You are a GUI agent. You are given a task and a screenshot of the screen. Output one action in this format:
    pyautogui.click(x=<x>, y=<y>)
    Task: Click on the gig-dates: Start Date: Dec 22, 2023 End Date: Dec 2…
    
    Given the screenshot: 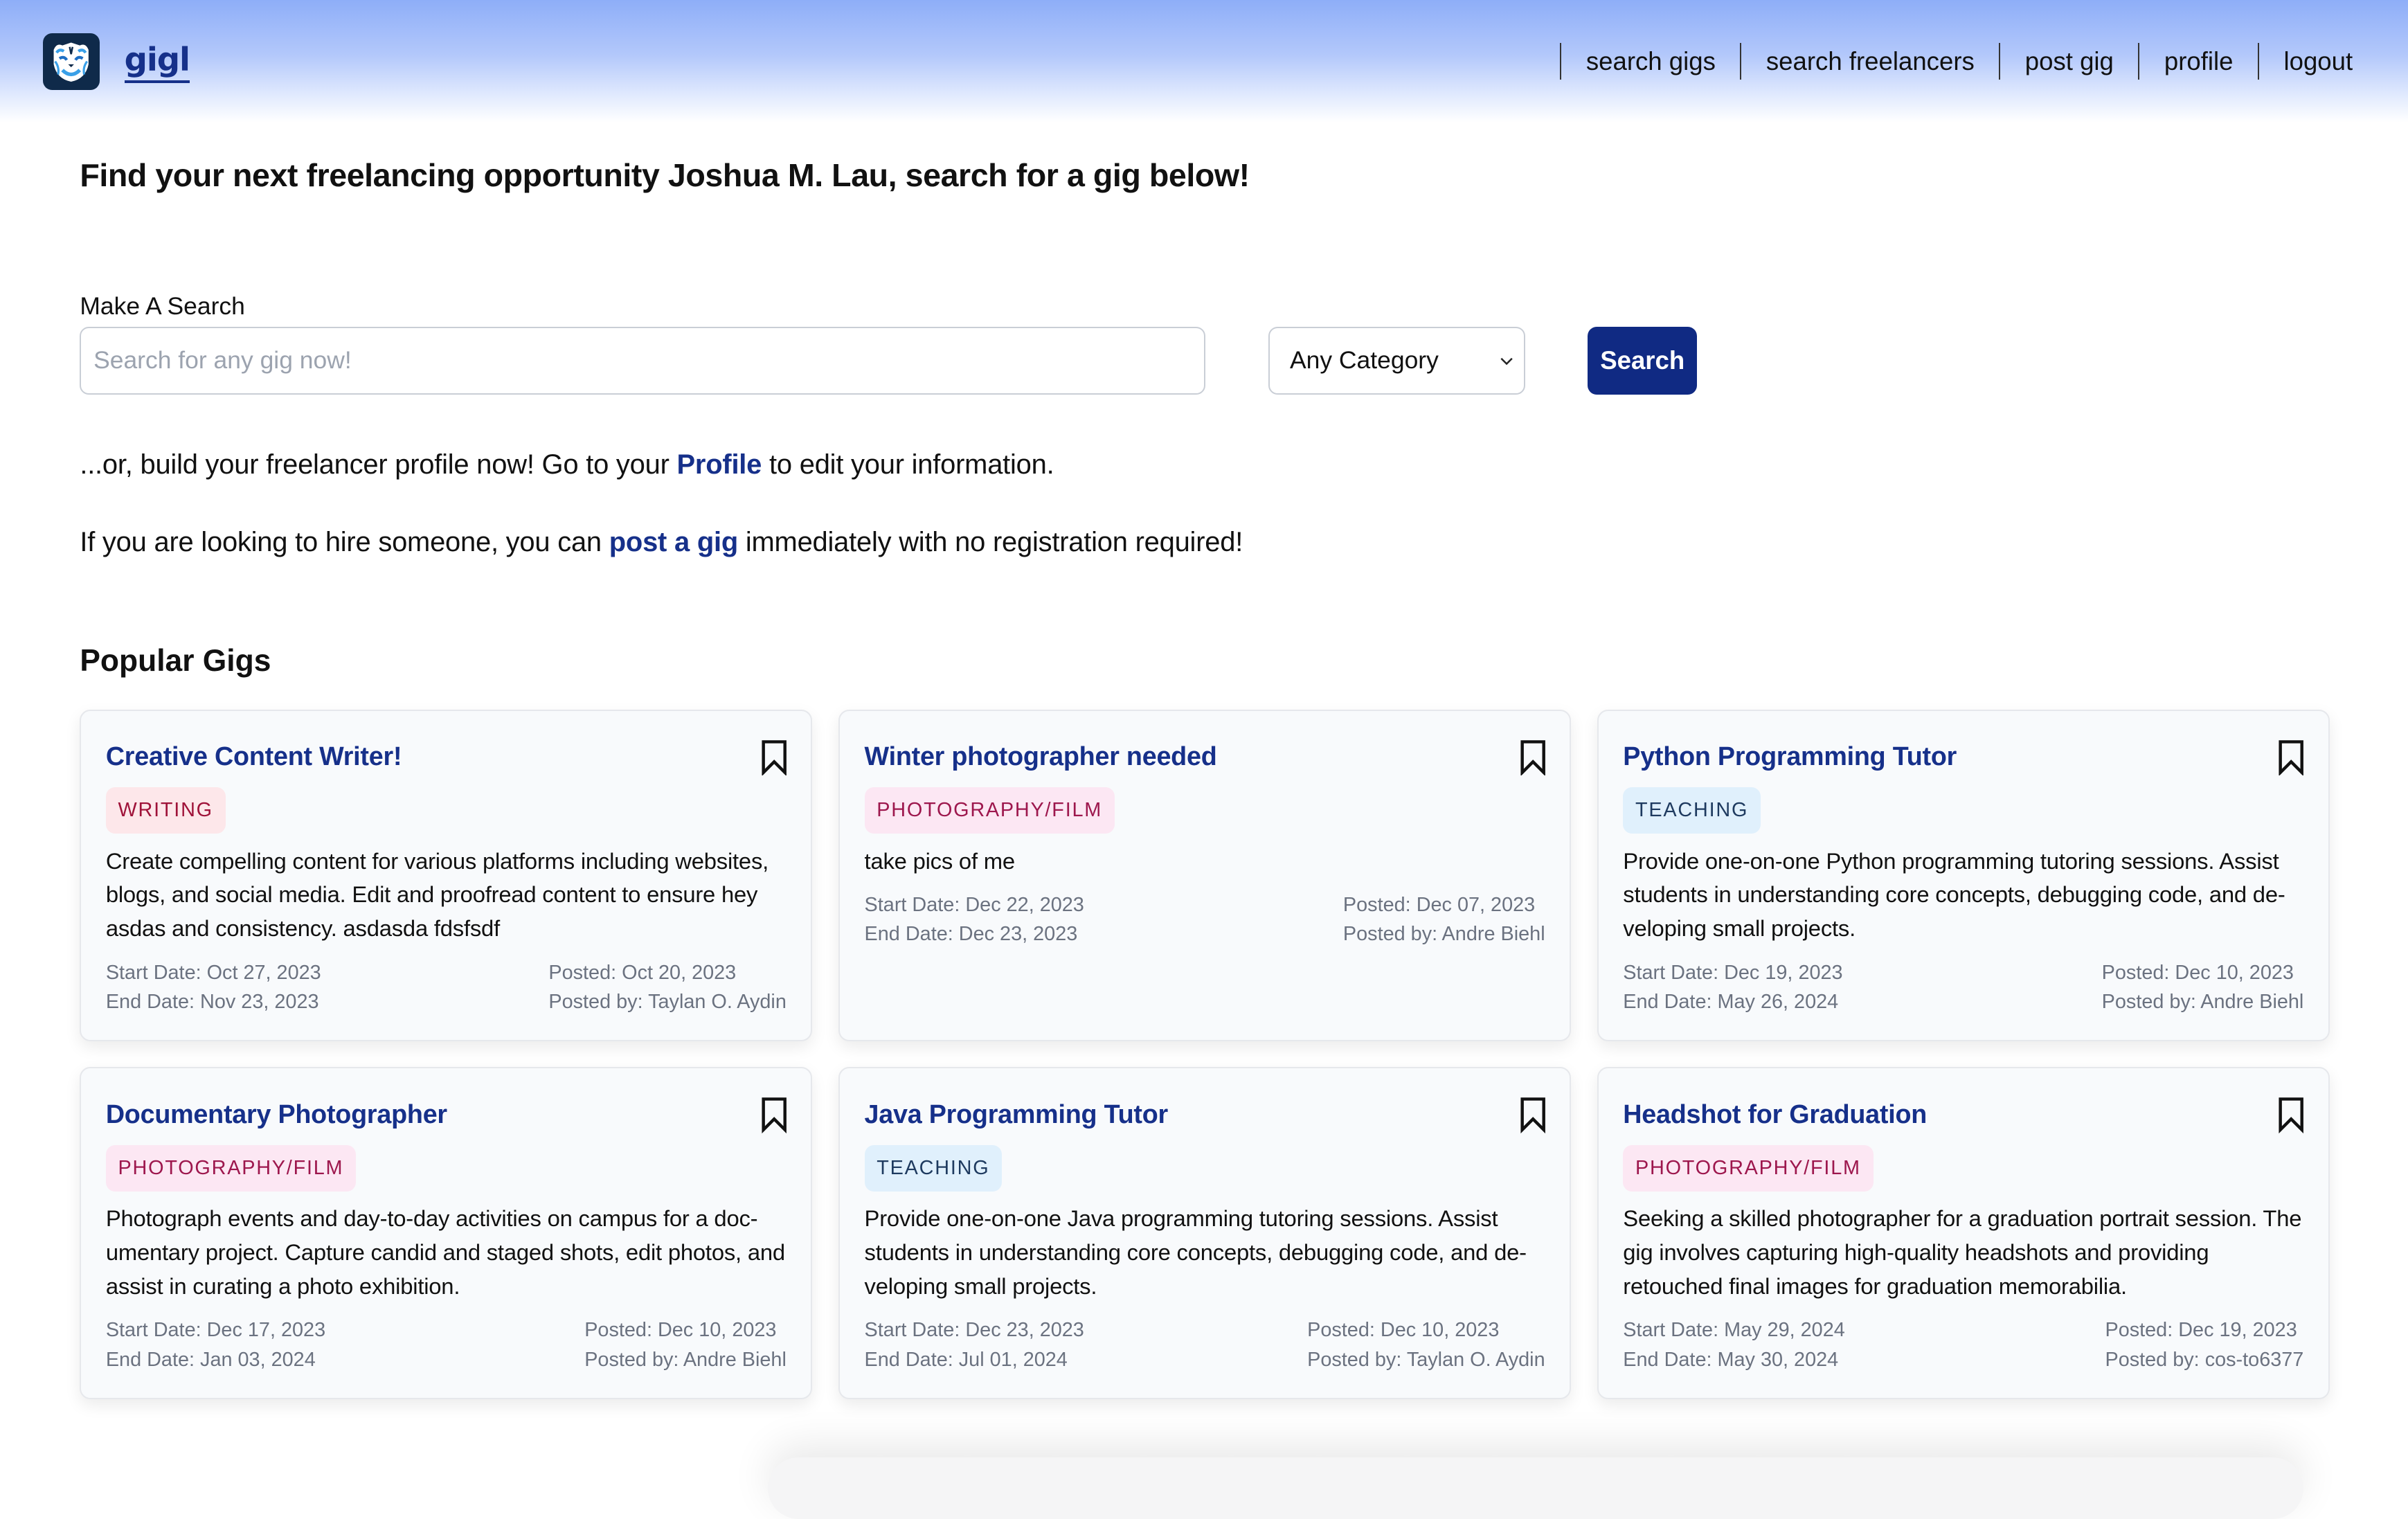 What is the action you would take?
    pyautogui.click(x=974, y=920)
    